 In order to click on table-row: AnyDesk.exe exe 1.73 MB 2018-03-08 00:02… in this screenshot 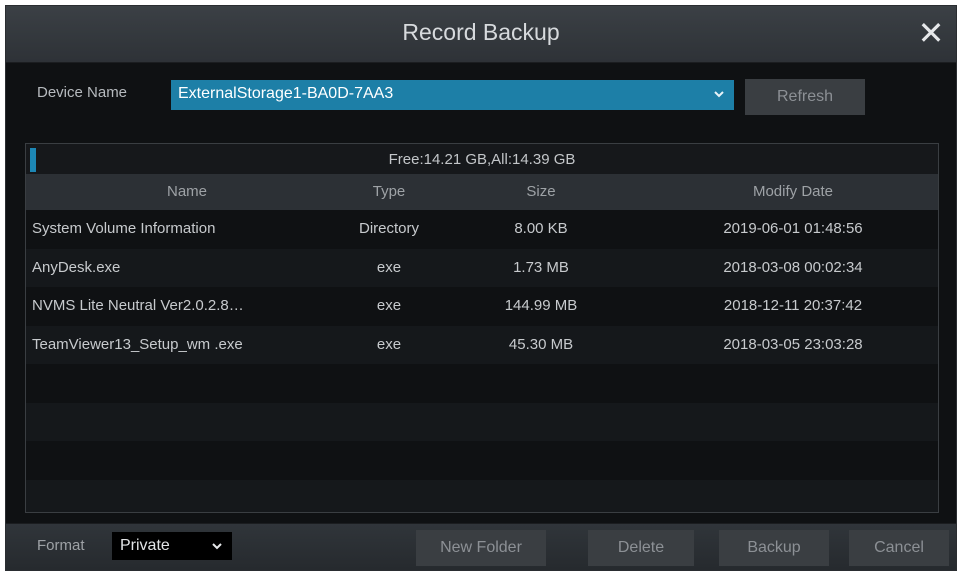, I will do `click(482, 267)`.